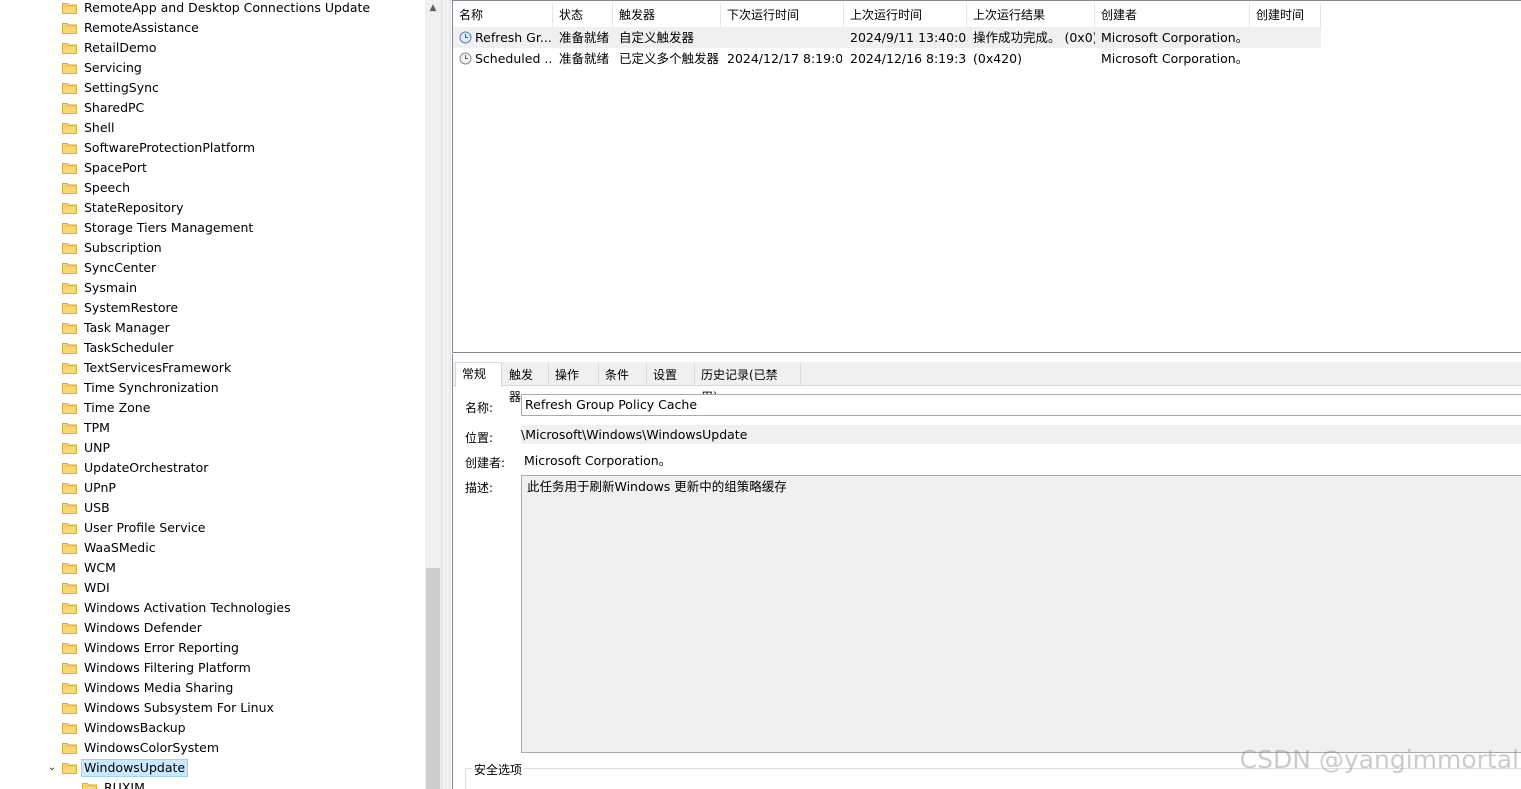 This screenshot has width=1521, height=789. Describe the element at coordinates (179, 707) in the screenshot. I see `tree-item-label: Windows Subsystem For Linux` at that location.